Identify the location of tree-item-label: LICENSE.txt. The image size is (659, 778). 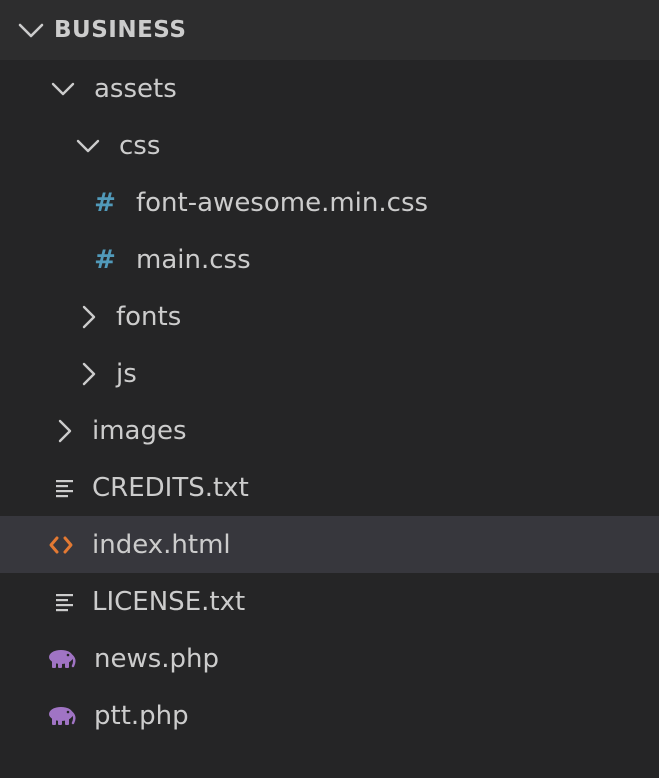
(169, 601).